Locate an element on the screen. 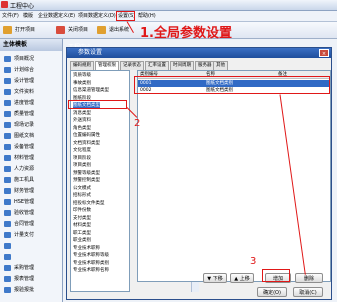  open-project-button: 打开项目 is located at coordinates (19, 30).